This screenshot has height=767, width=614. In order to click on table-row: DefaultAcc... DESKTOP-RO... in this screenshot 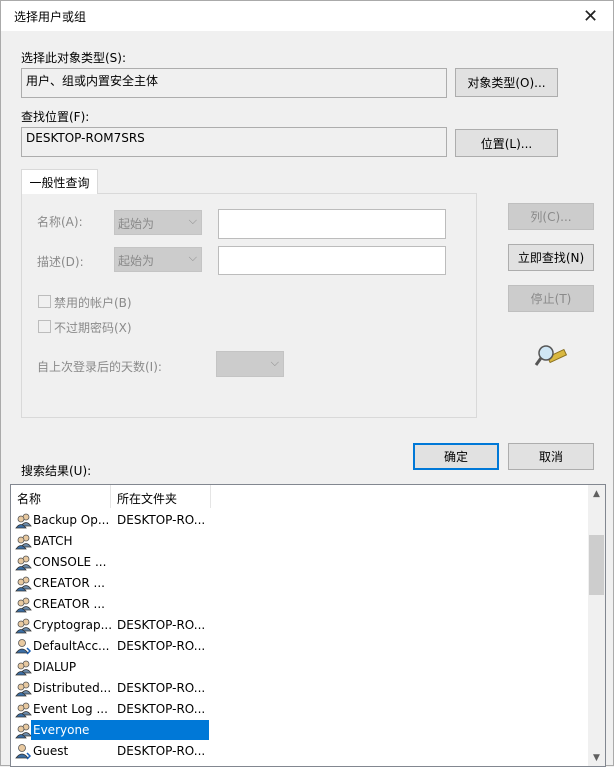, I will do `click(301, 646)`.